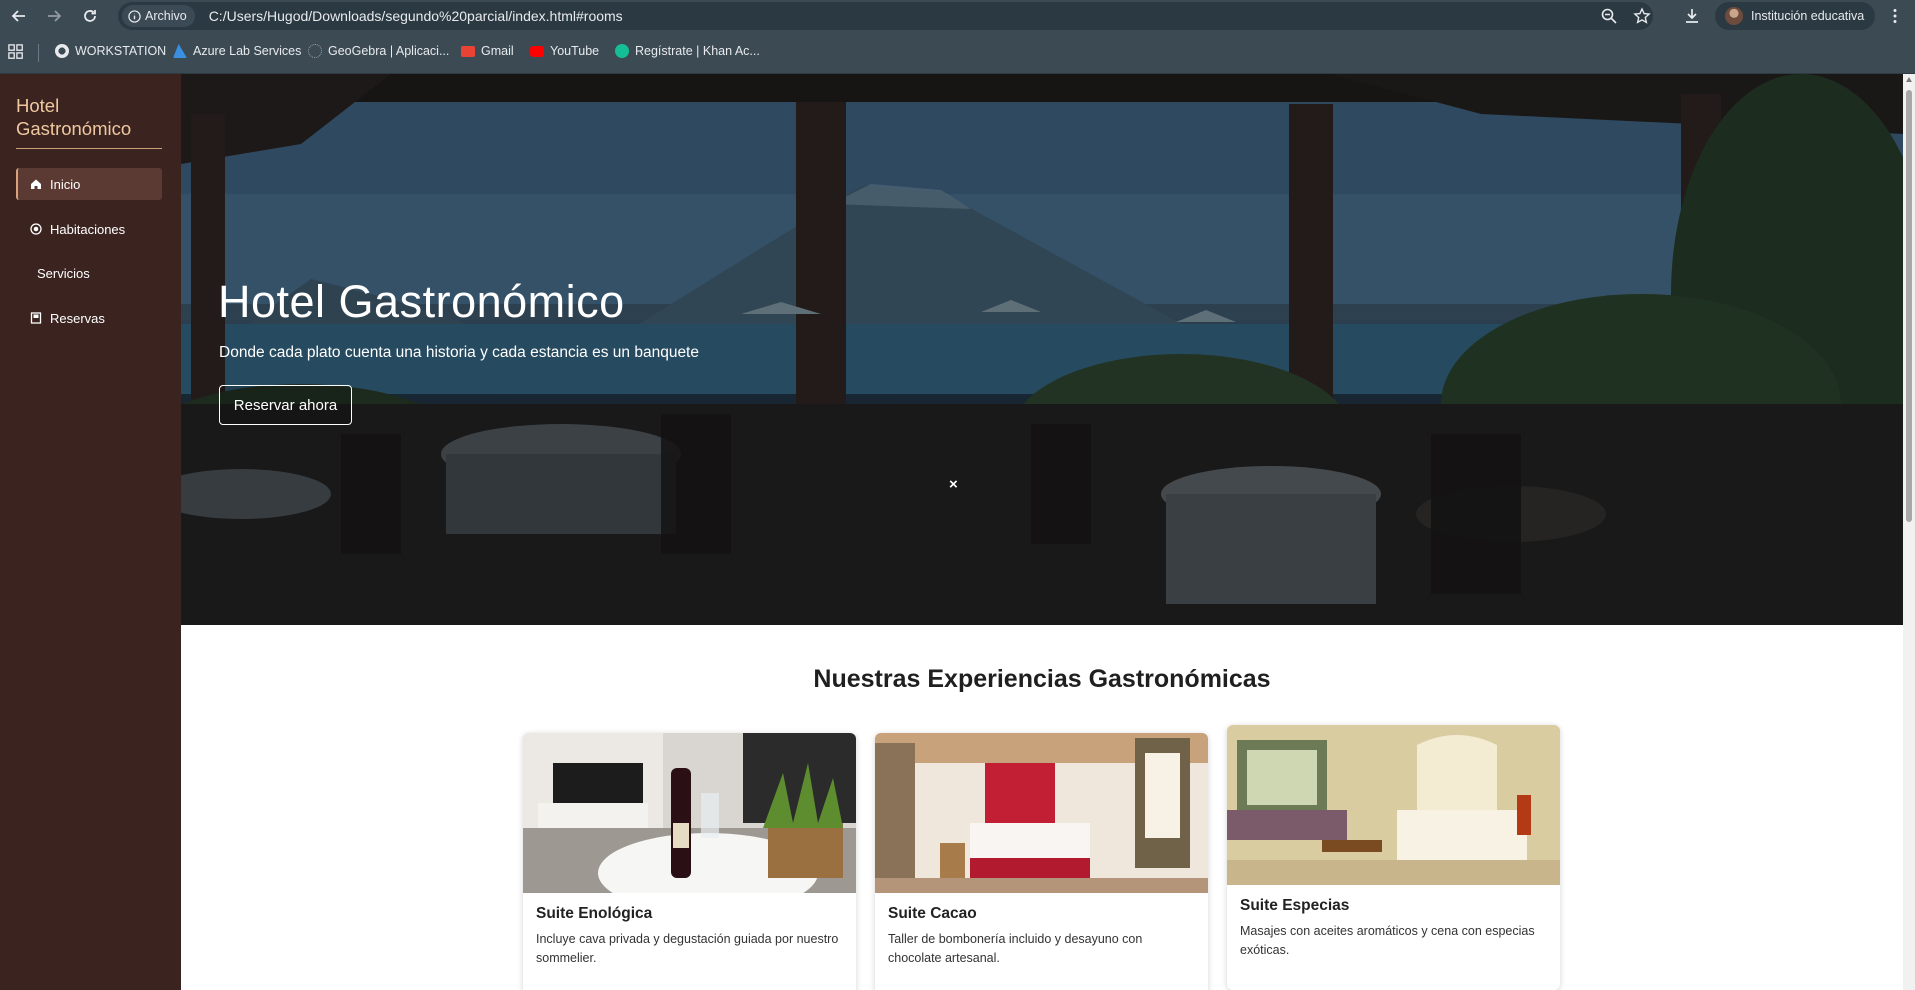  Describe the element at coordinates (1909, 532) in the screenshot. I see `page-scrollbar` at that location.